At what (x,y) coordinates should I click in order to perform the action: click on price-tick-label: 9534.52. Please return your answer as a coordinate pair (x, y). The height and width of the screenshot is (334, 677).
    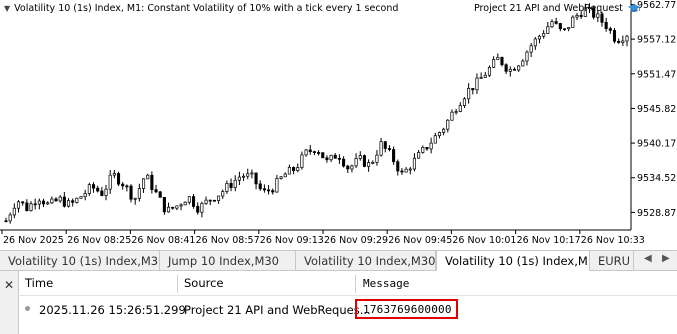
    Looking at the image, I should click on (656, 178).